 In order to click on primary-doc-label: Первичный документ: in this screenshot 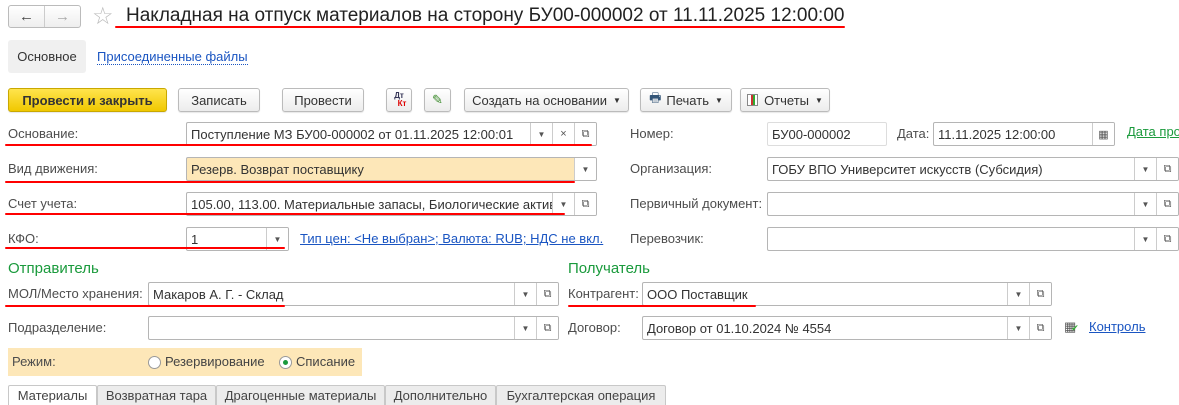, I will do `click(696, 203)`.